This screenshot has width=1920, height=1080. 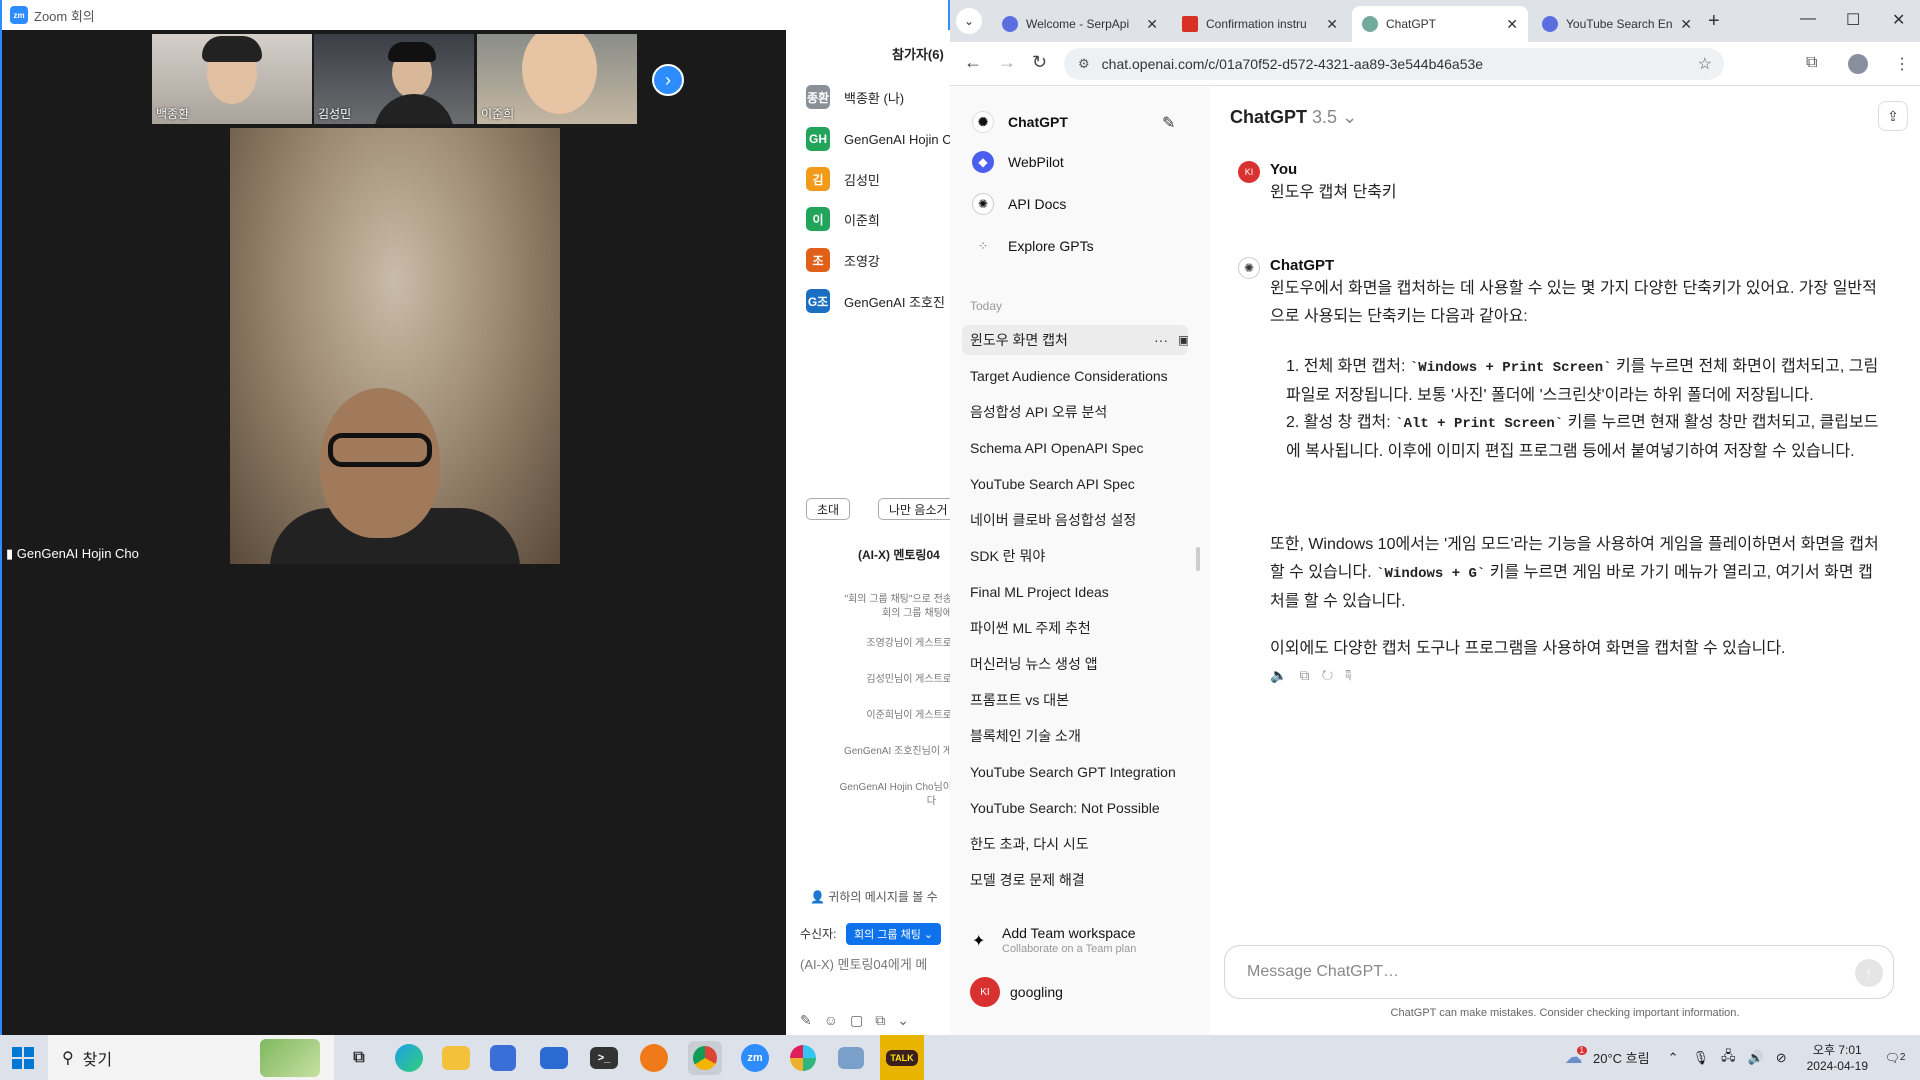 I want to click on more-dots-icon: ···, so click(x=1161, y=340).